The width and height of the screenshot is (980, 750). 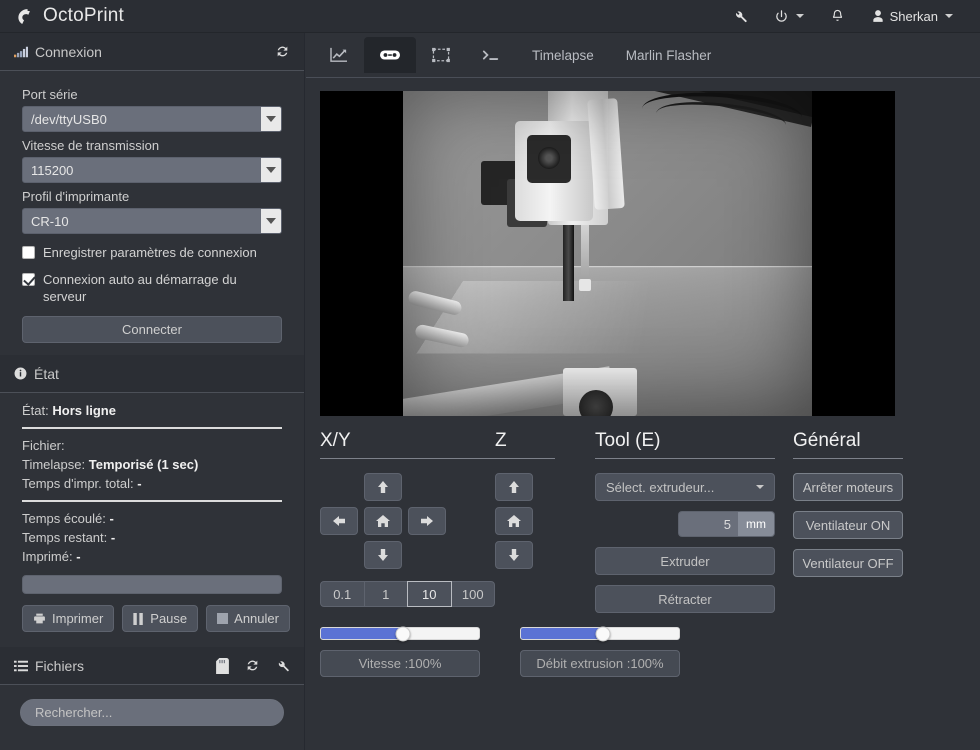 What do you see at coordinates (491, 55) in the screenshot?
I see `tab-terminal` at bounding box center [491, 55].